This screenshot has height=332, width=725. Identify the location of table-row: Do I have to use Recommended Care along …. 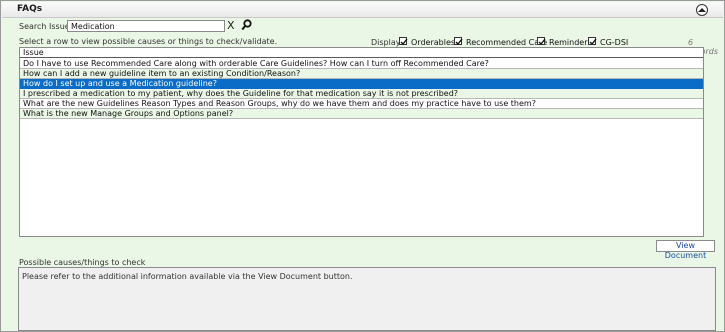
(361, 64).